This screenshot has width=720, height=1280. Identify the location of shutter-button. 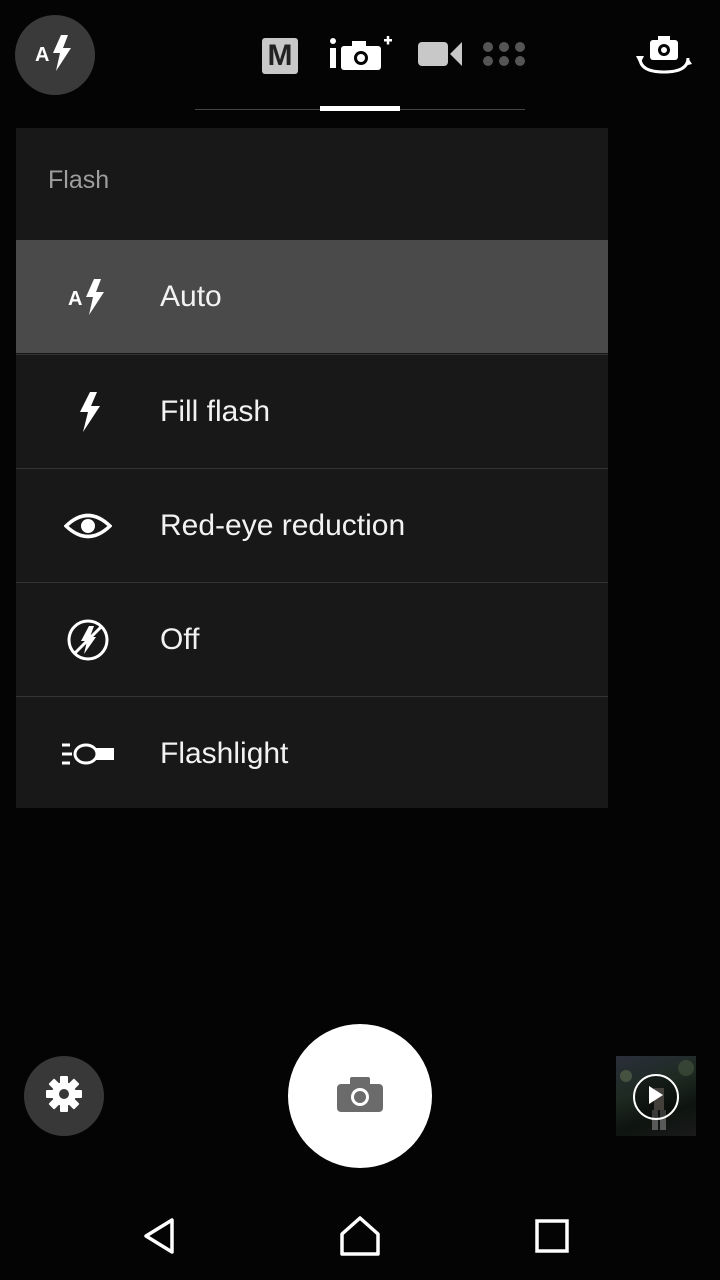
(360, 1096).